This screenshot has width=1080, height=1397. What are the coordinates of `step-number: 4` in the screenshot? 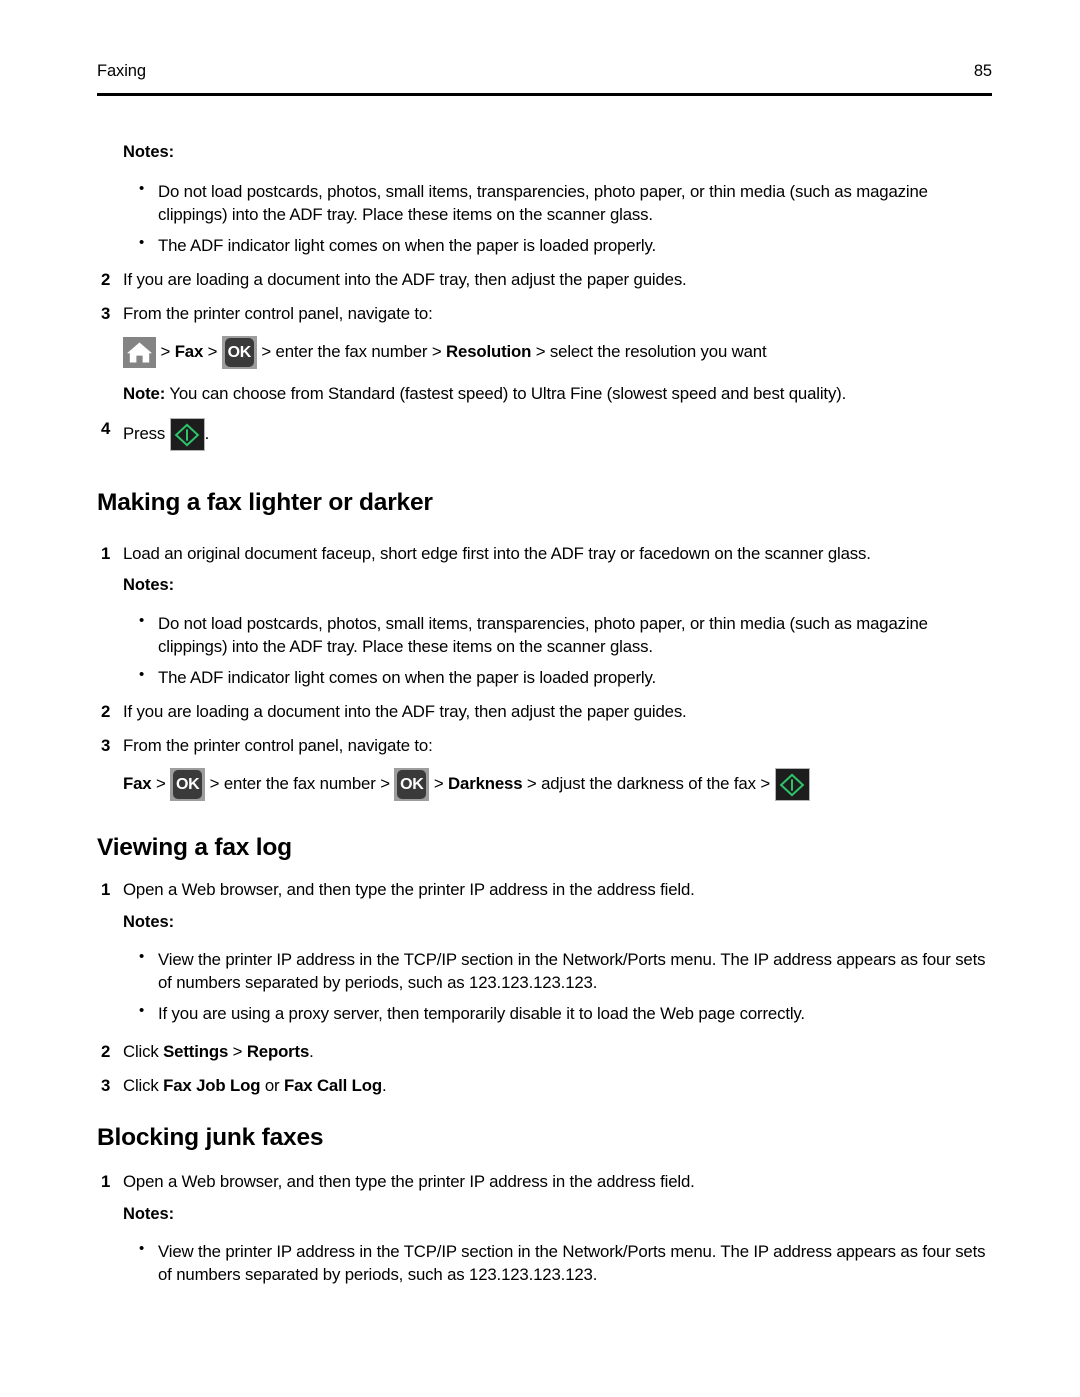 It's located at (106, 428).